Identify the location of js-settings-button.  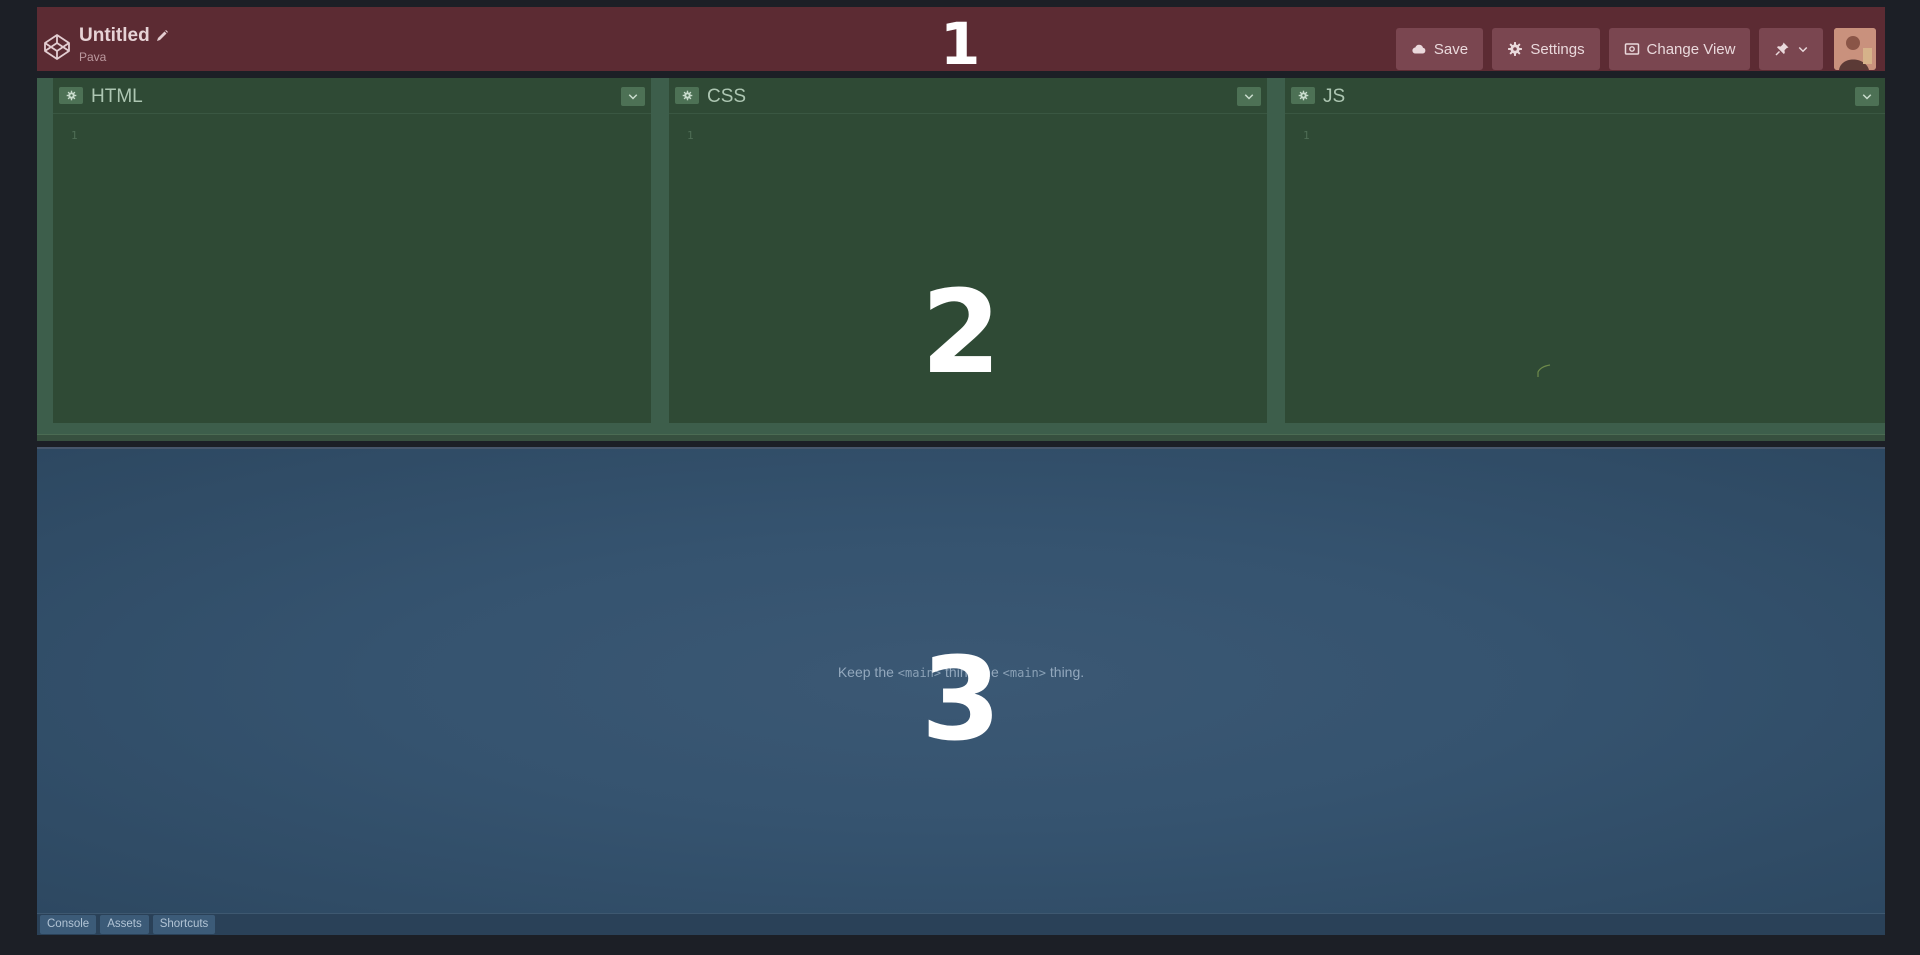
(1303, 95).